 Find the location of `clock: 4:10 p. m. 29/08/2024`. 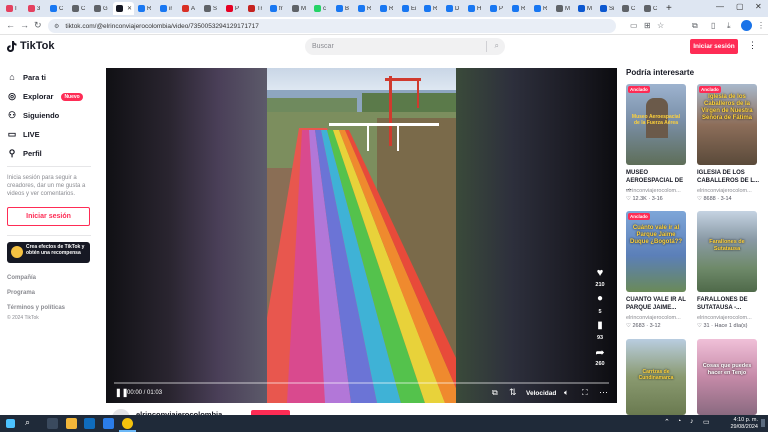

clock: 4:10 p. m. 29/08/2024 is located at coordinates (740, 423).